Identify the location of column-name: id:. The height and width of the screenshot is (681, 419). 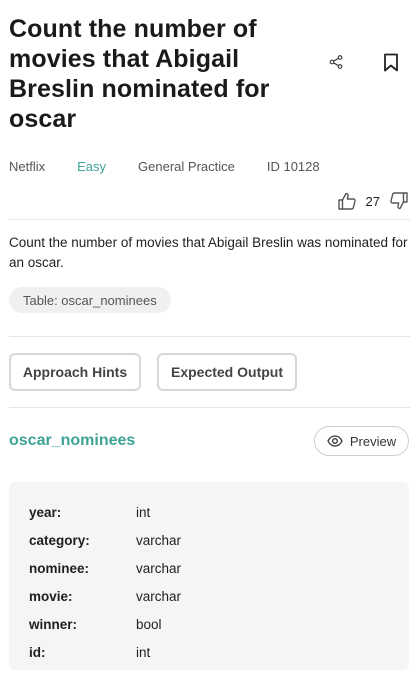
(37, 652).